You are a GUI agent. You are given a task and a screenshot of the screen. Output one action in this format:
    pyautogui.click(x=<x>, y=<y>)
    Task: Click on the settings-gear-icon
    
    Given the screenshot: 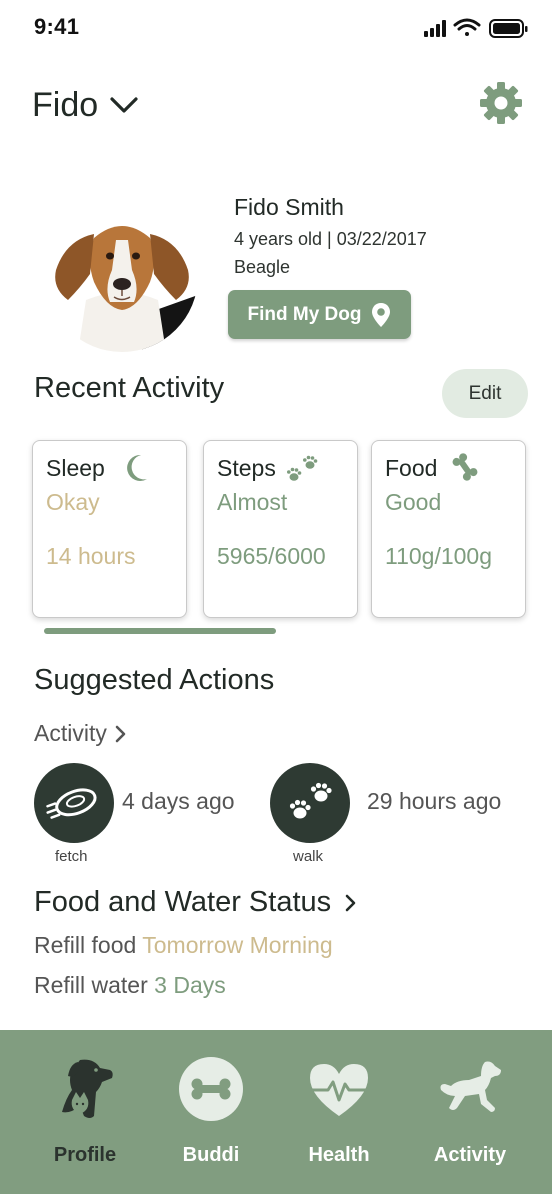 What is the action you would take?
    pyautogui.click(x=501, y=103)
    